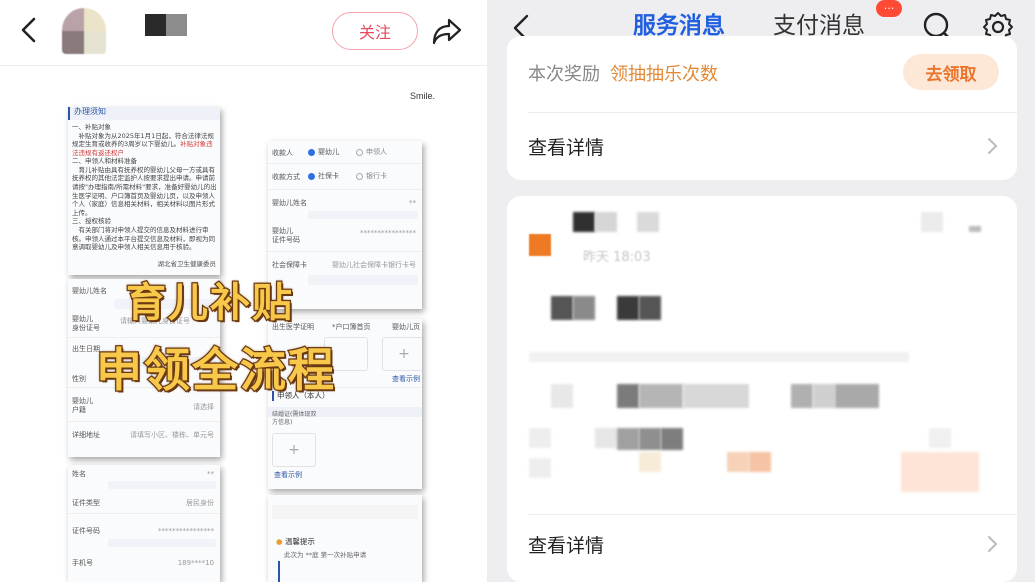 This screenshot has width=1035, height=582. Describe the element at coordinates (86, 531) in the screenshot. I see `applicant-row-label: 证件号码` at that location.